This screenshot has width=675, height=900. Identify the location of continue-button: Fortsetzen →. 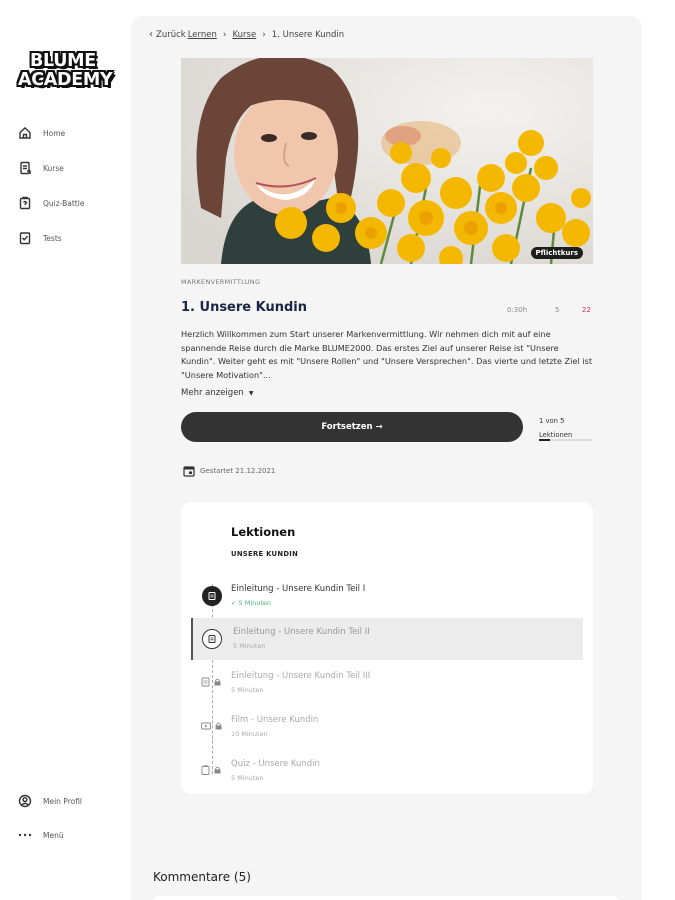
(352, 427).